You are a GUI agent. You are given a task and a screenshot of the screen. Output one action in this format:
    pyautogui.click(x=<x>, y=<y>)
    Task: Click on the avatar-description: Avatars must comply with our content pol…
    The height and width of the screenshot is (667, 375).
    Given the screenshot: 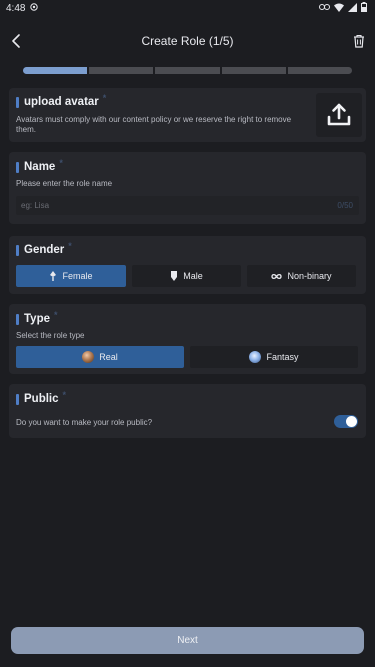 What is the action you would take?
    pyautogui.click(x=154, y=124)
    